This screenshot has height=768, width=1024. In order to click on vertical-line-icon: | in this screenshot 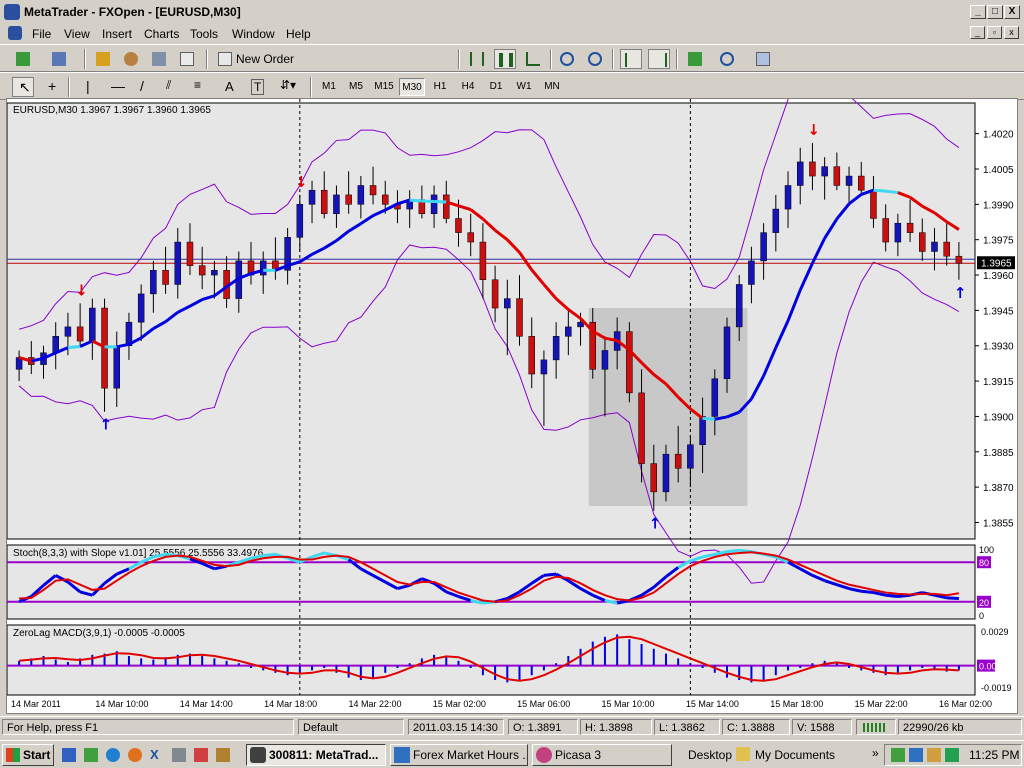, I will do `click(89, 87)`.